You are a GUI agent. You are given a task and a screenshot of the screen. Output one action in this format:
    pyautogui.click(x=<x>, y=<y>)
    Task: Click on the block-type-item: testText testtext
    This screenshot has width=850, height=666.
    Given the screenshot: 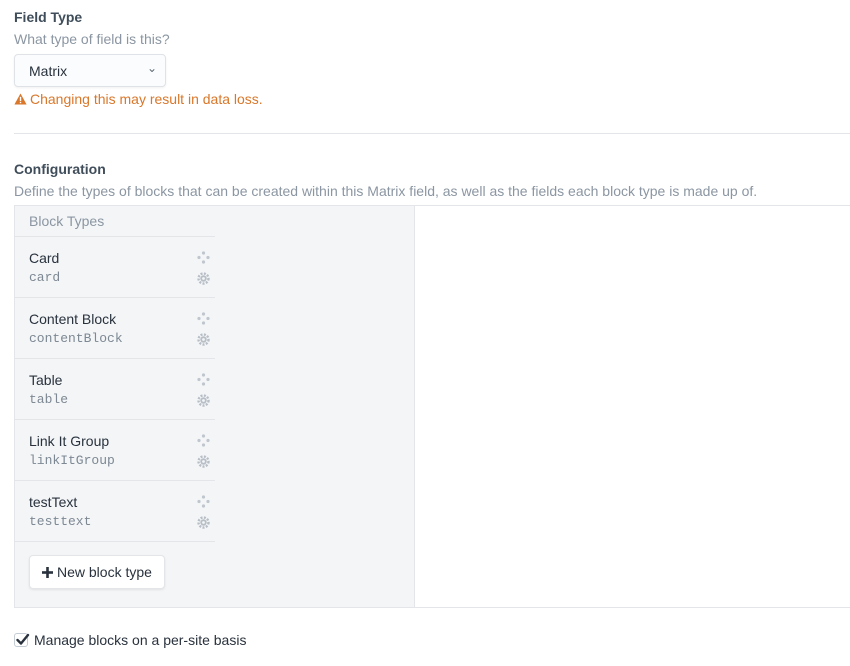 What is the action you would take?
    pyautogui.click(x=115, y=511)
    